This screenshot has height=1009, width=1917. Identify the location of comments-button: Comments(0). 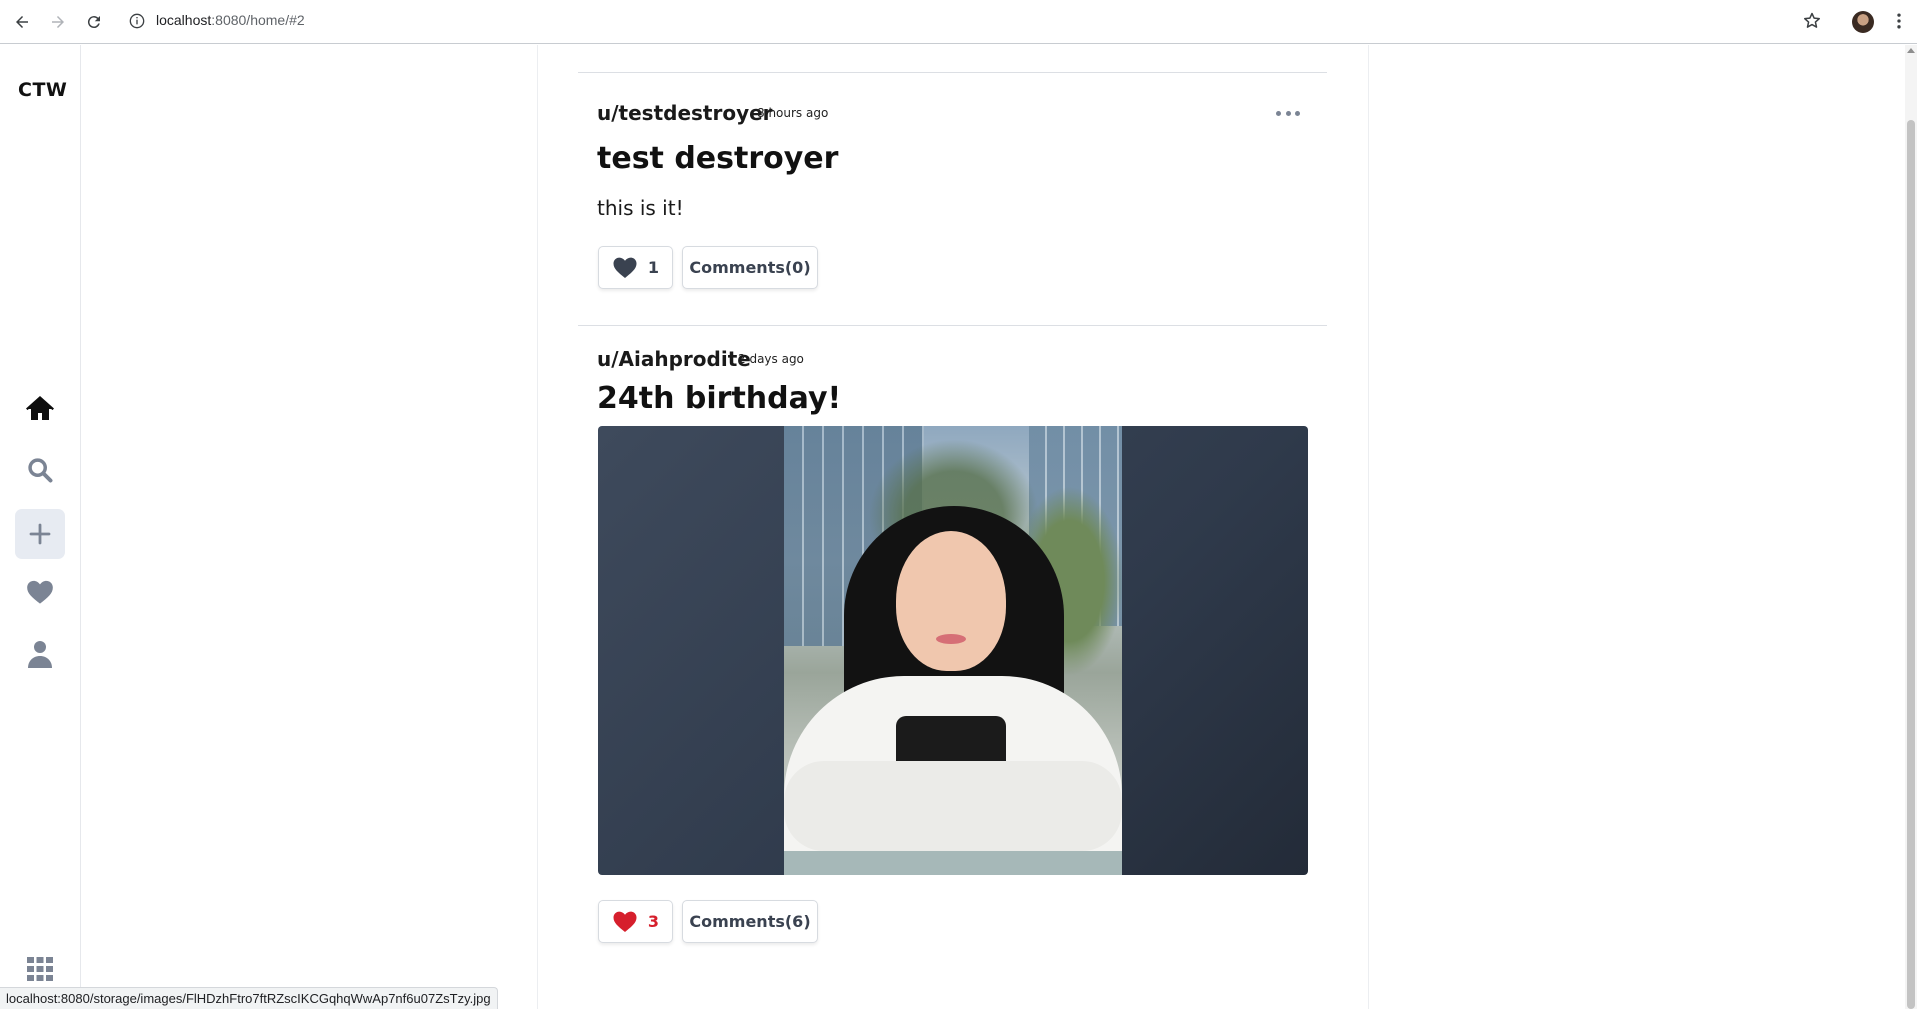
(750, 267).